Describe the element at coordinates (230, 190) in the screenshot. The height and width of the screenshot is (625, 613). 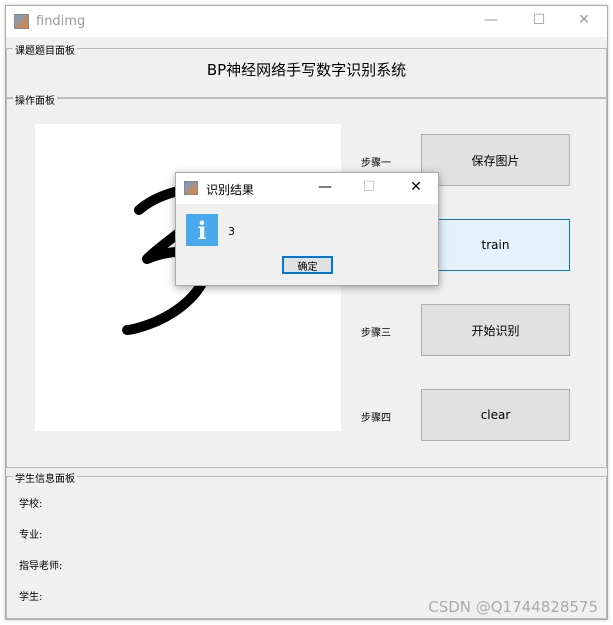
I see `dialog-title: 识别结果` at that location.